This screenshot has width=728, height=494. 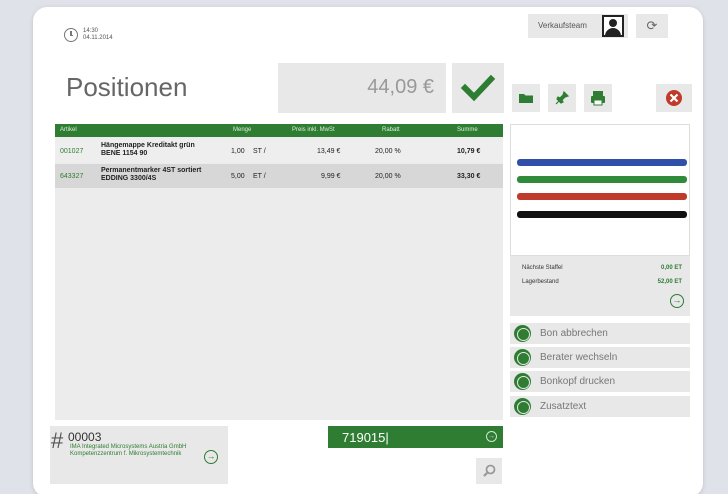 What do you see at coordinates (600, 406) in the screenshot?
I see `extra-text-button: Zusatztext` at bounding box center [600, 406].